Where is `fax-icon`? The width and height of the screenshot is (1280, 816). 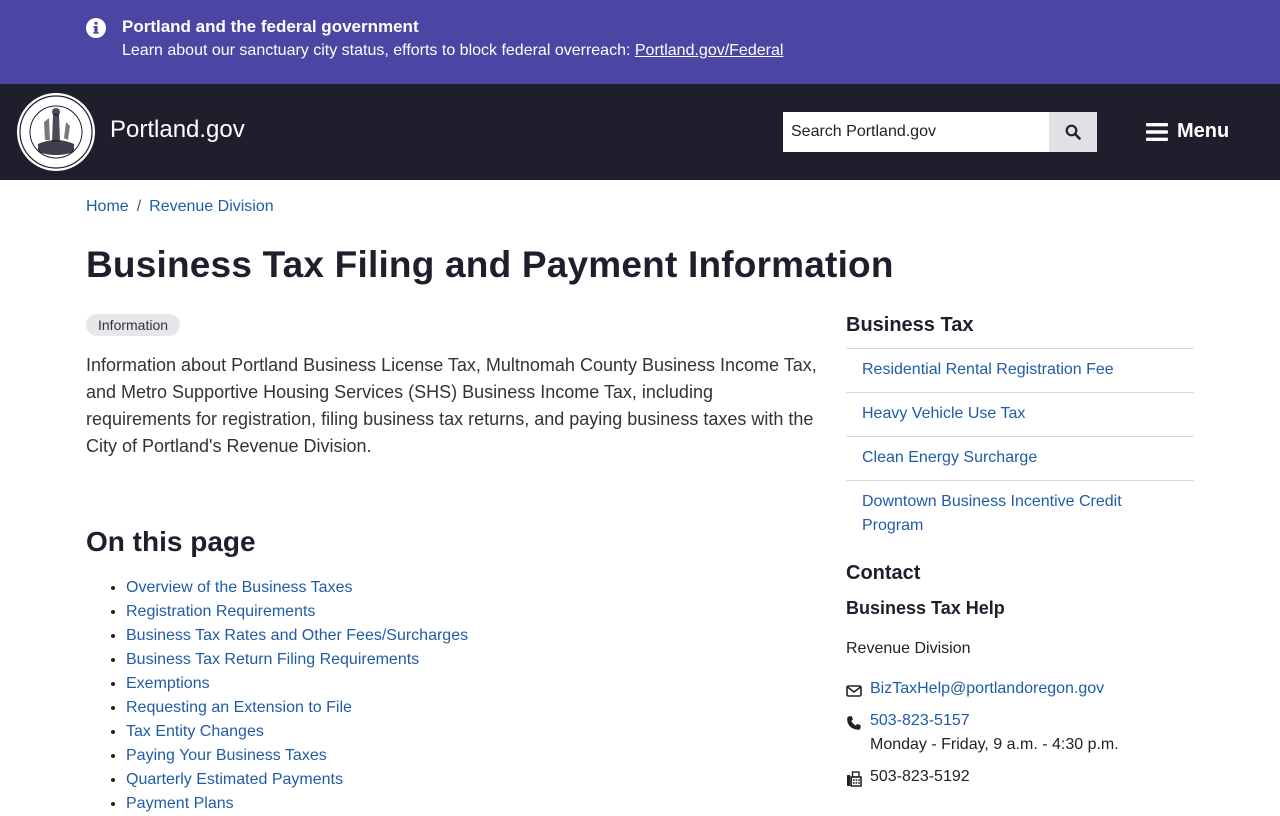
fax-icon is located at coordinates (854, 779).